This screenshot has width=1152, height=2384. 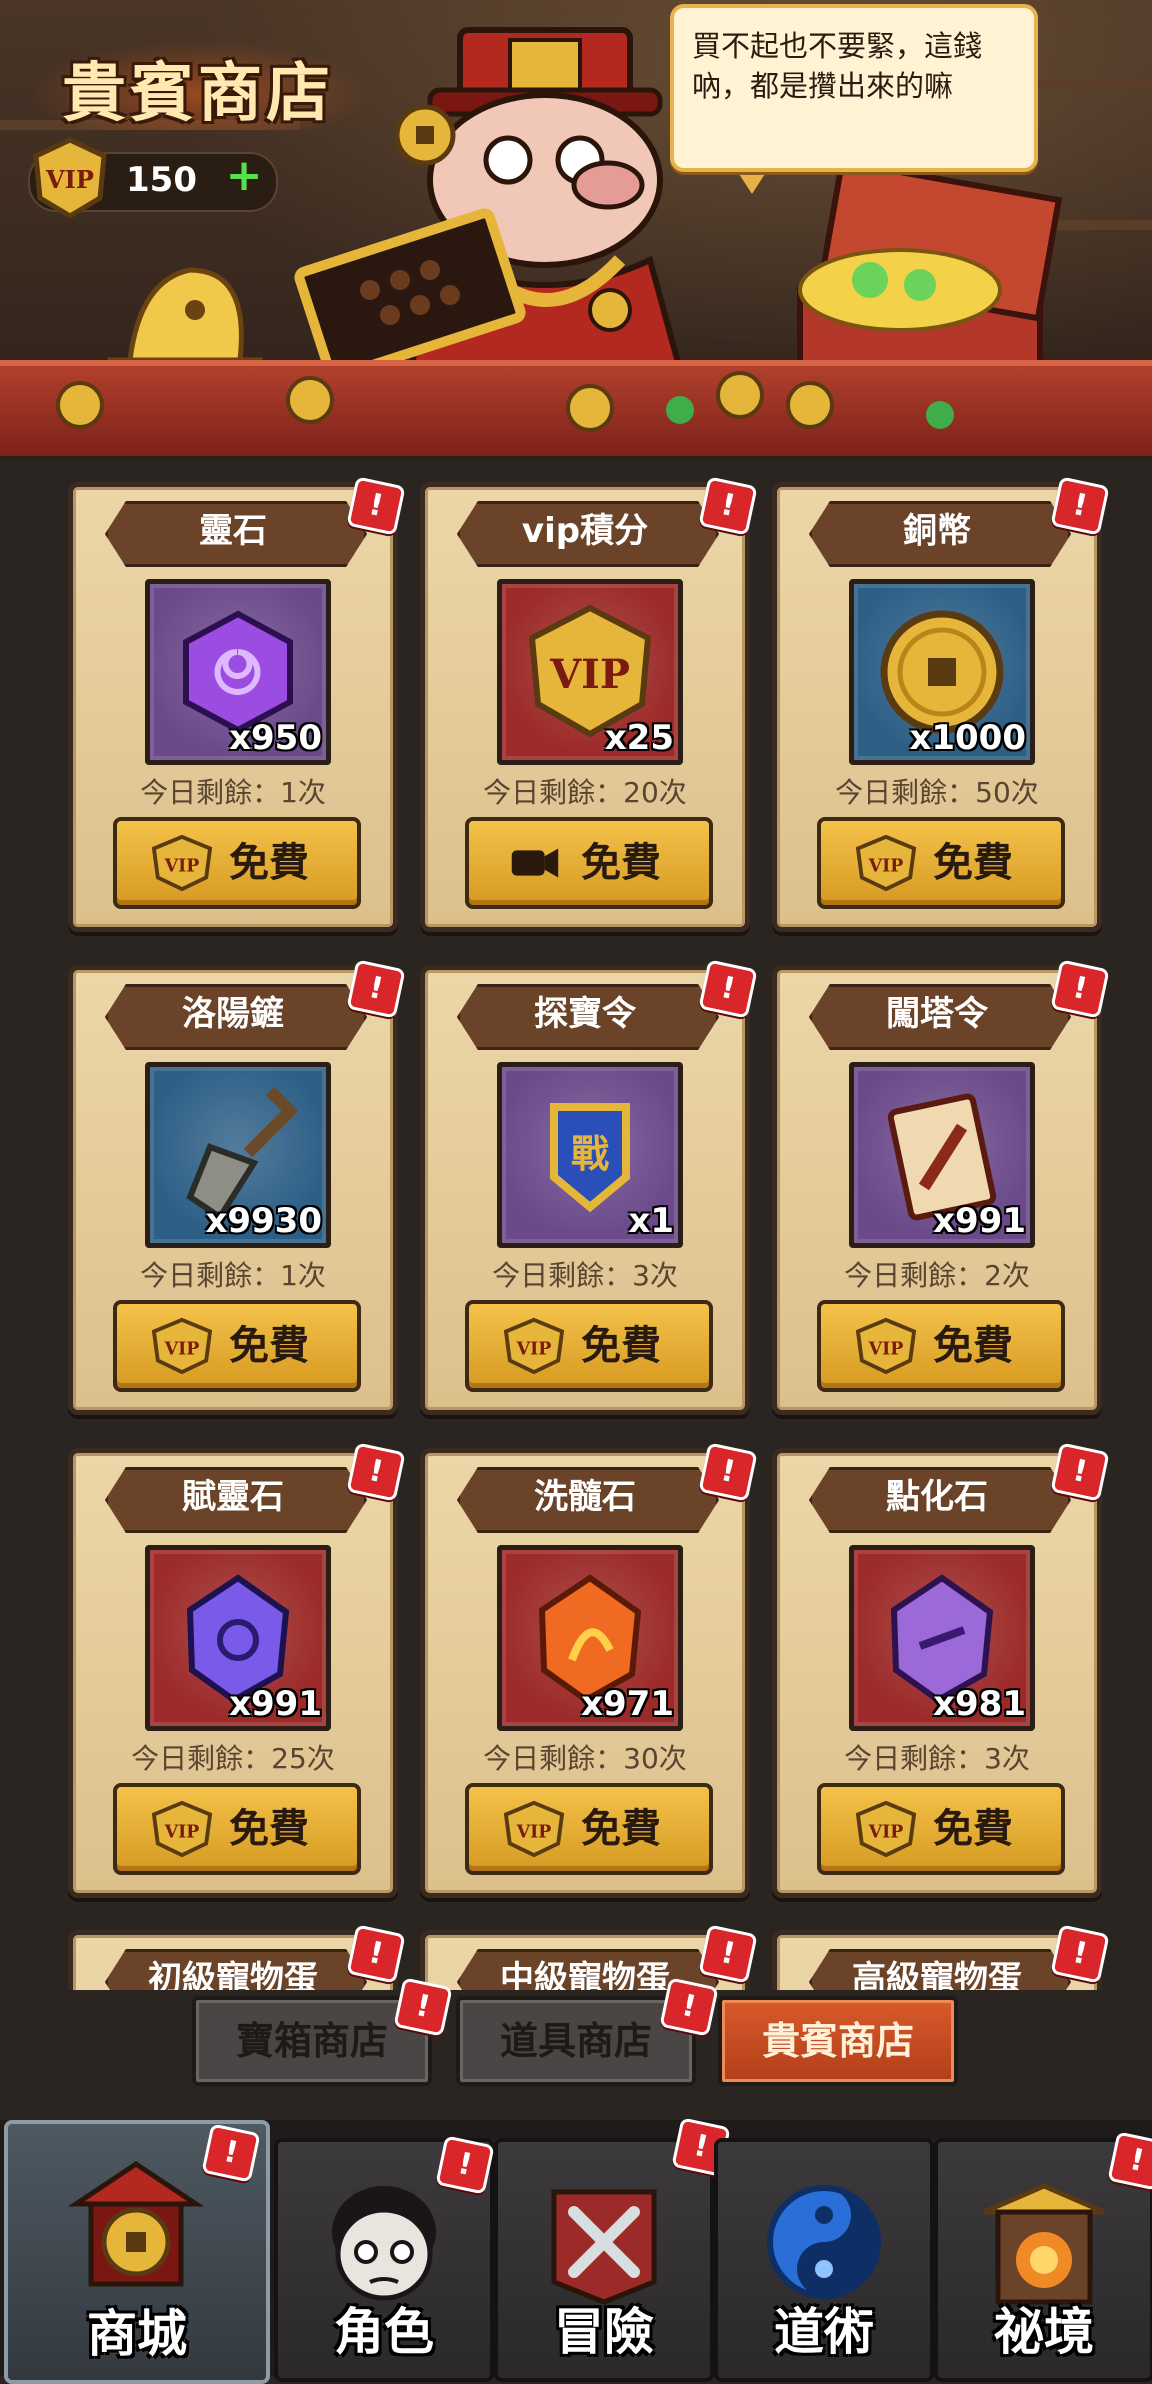 I want to click on item-slot: x950, so click(x=238, y=672).